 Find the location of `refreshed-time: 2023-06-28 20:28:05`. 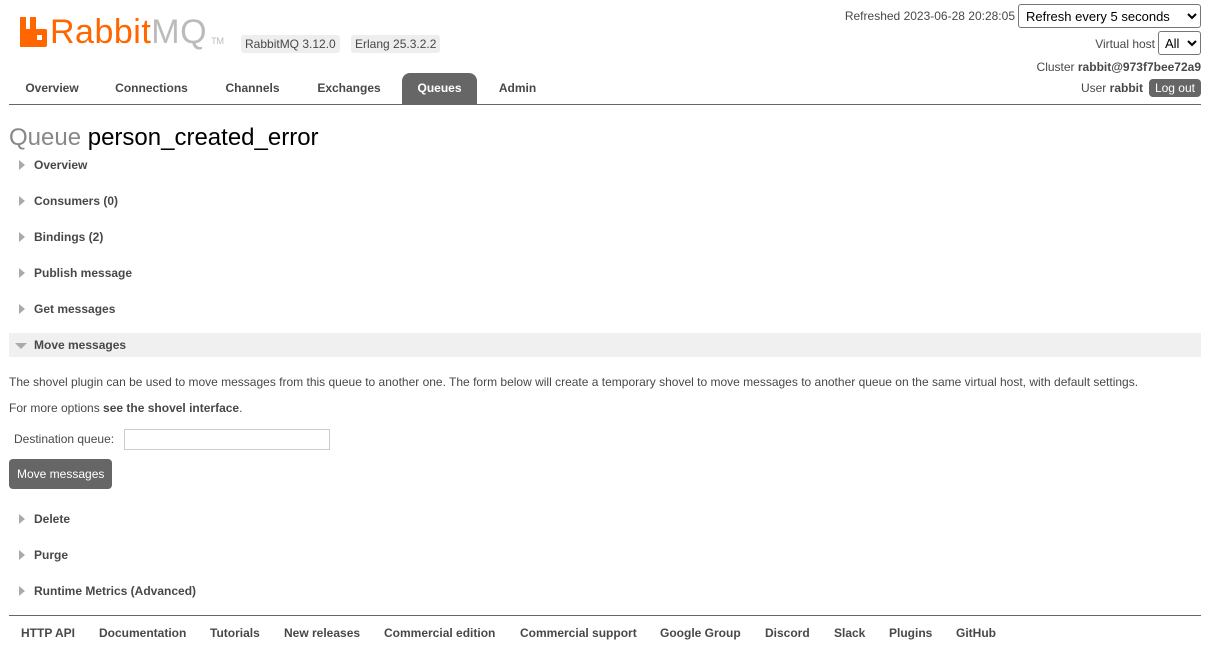

refreshed-time: 2023-06-28 20:28:05 is located at coordinates (959, 16).